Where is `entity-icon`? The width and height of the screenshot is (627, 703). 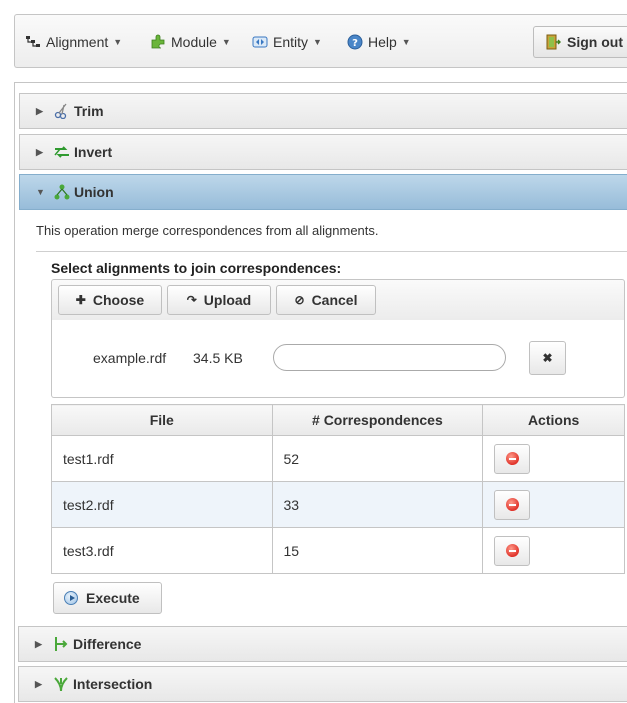 entity-icon is located at coordinates (260, 42).